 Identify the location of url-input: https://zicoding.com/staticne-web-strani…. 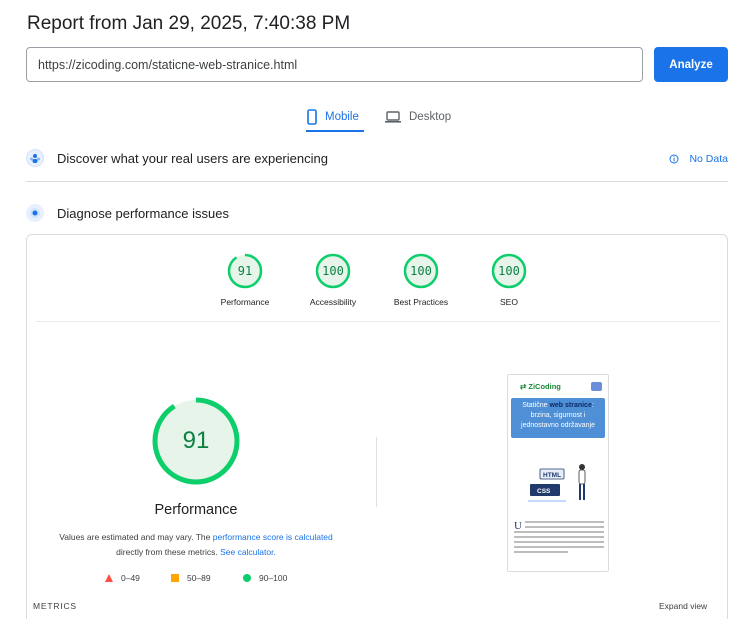
(334, 64).